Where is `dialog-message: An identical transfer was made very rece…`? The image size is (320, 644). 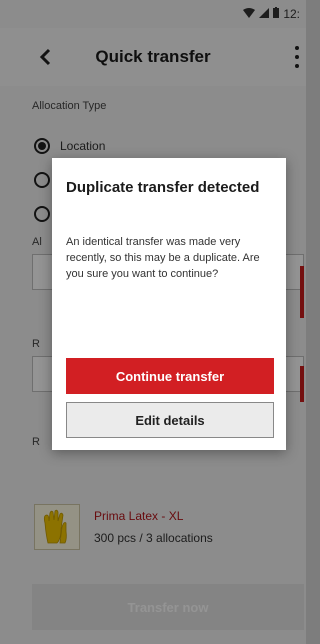 dialog-message: An identical transfer was made very rece… is located at coordinates (163, 258).